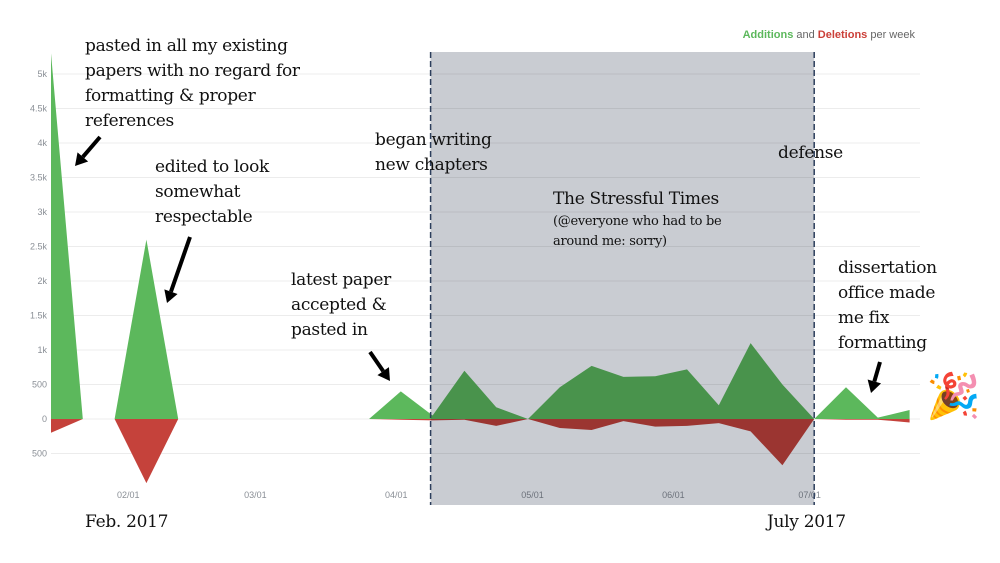 Image resolution: width=1000 pixels, height=563 pixels. I want to click on x-tick-label: 04/01, so click(396, 495).